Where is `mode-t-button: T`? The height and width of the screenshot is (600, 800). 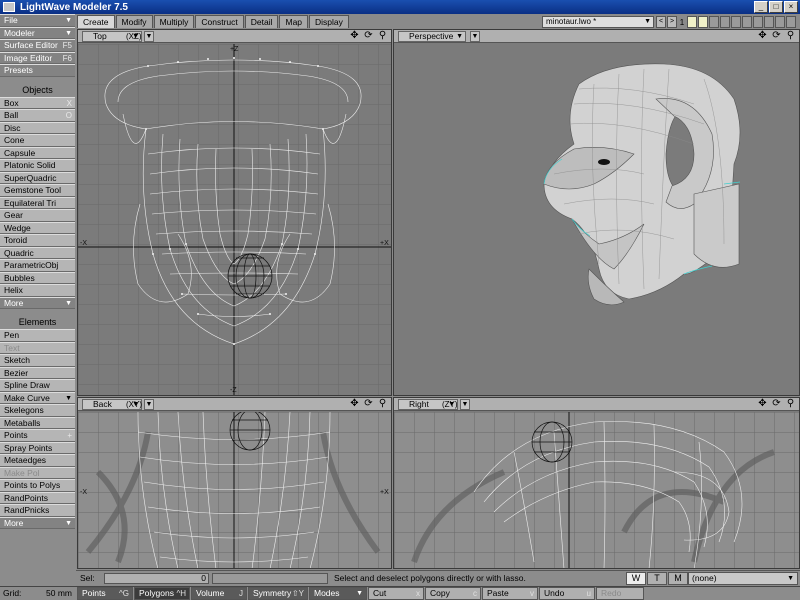
mode-t-button: T is located at coordinates (657, 578).